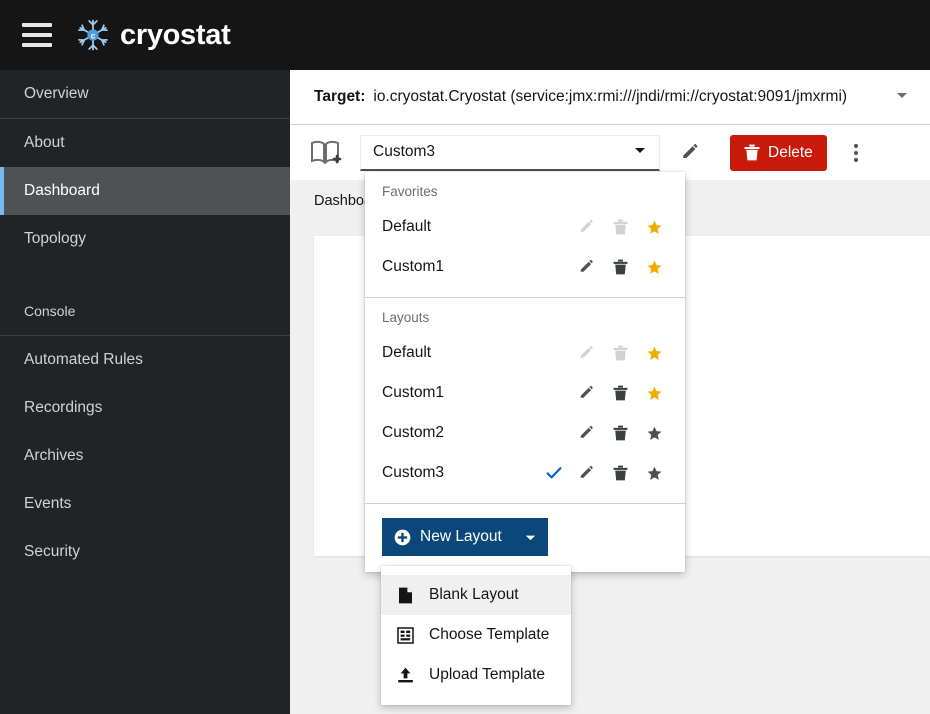 The width and height of the screenshot is (930, 714). I want to click on layout-name: Custom2, so click(413, 432).